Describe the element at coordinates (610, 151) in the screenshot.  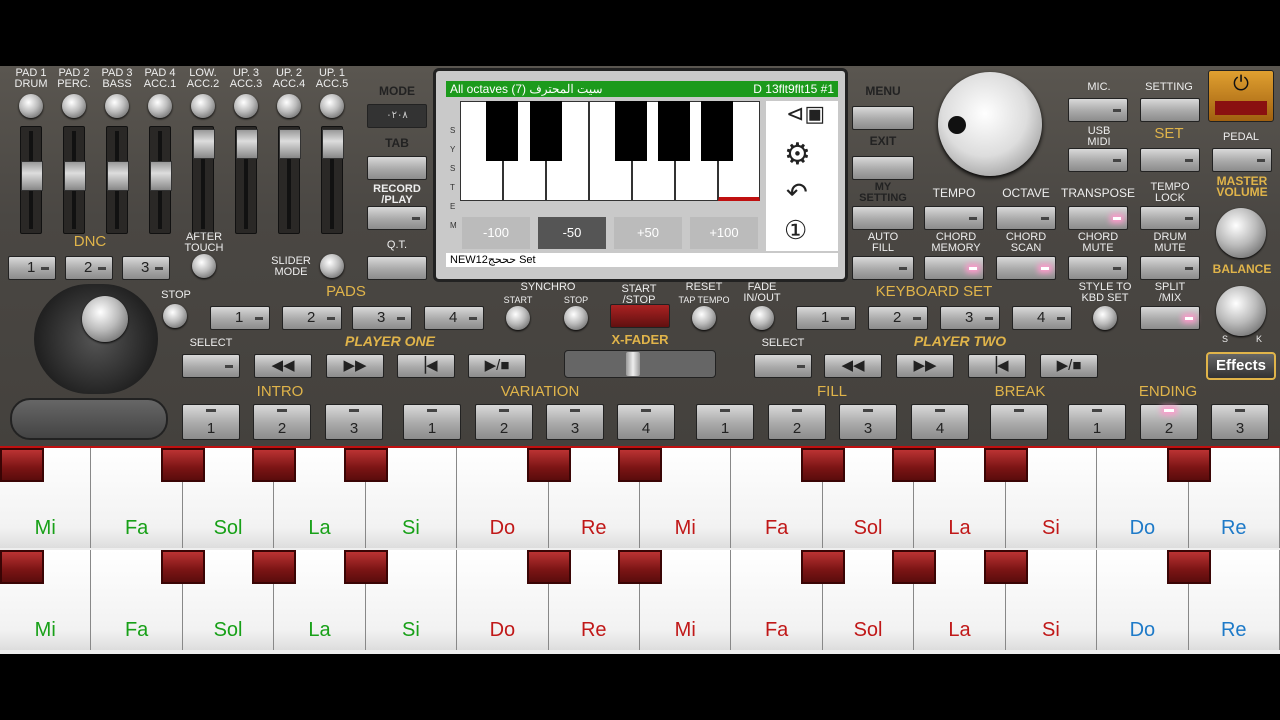
I see `mini-keyboard` at that location.